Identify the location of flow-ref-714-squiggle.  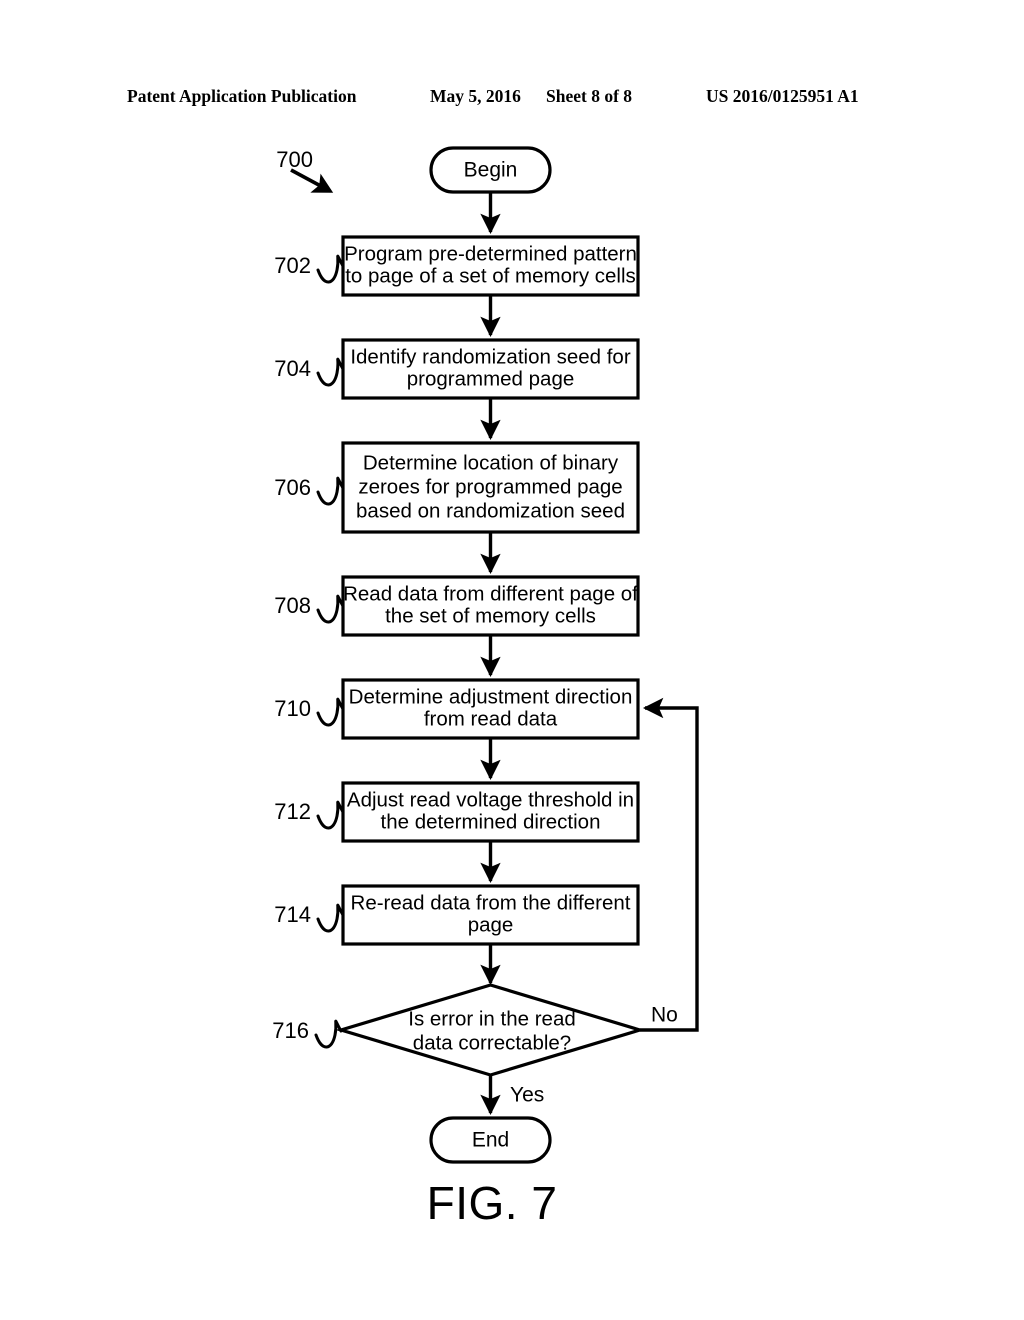
(330, 918).